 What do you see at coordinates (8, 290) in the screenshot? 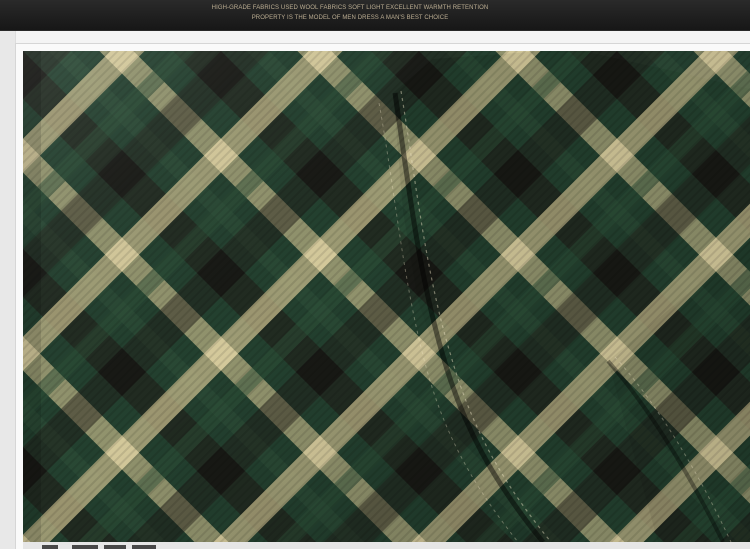
I see `left-margin` at bounding box center [8, 290].